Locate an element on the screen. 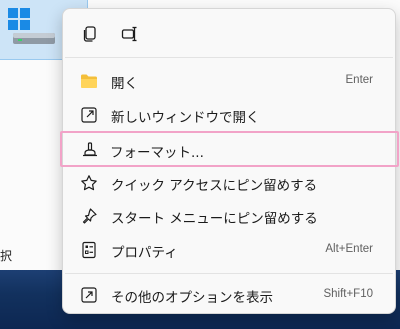 The width and height of the screenshot is (400, 329). menu-item-shortcut: Enter is located at coordinates (359, 80).